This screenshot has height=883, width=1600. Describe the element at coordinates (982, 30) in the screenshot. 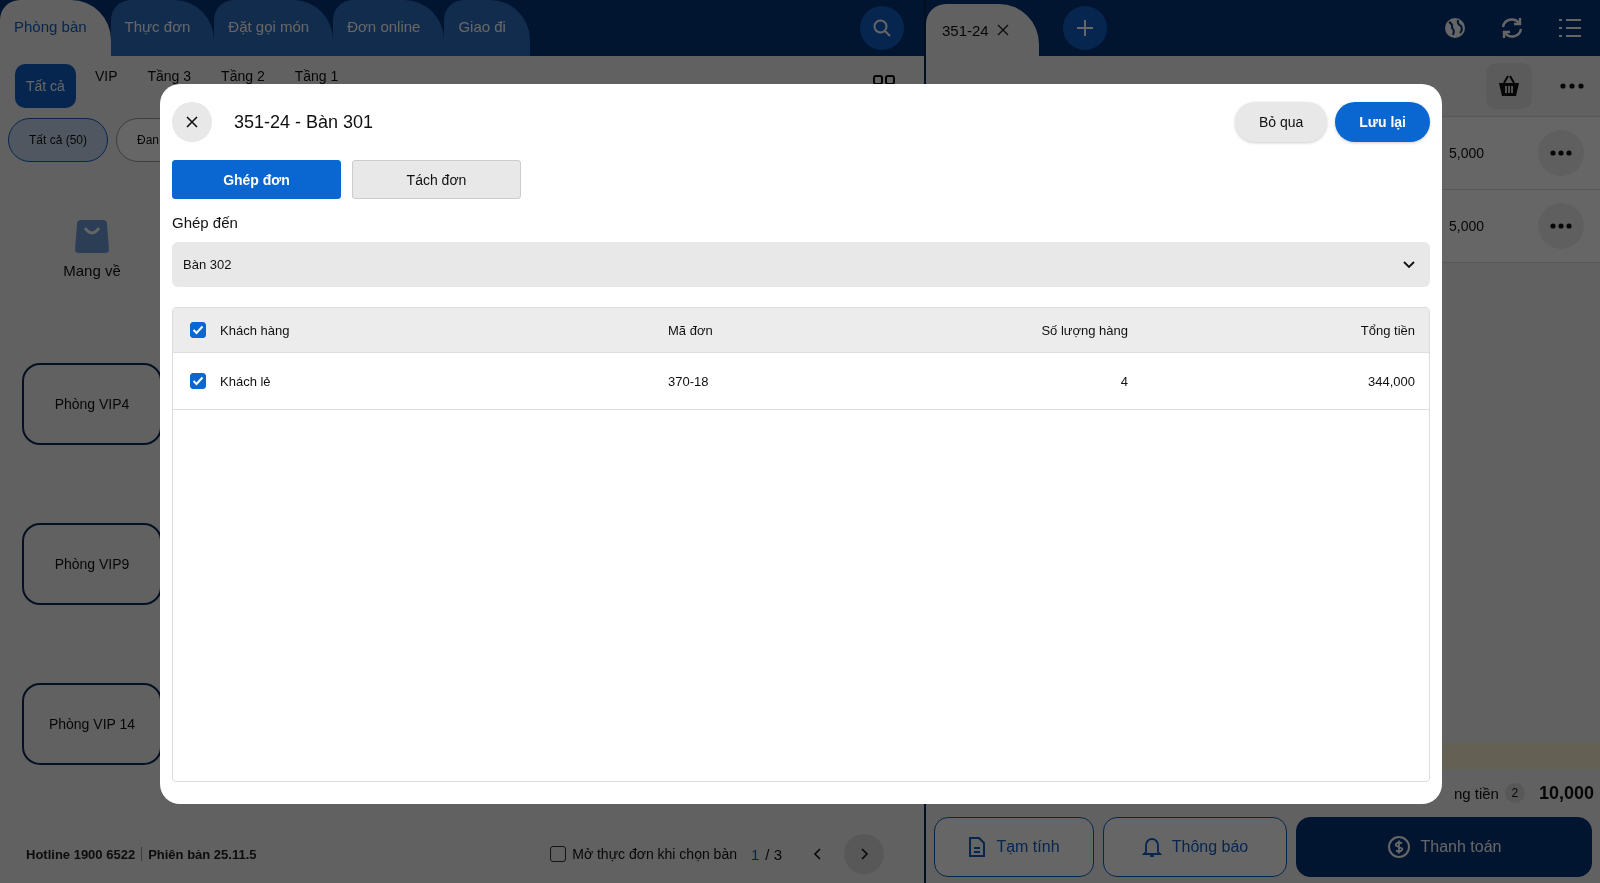

I see `order-tab: 351-24` at that location.